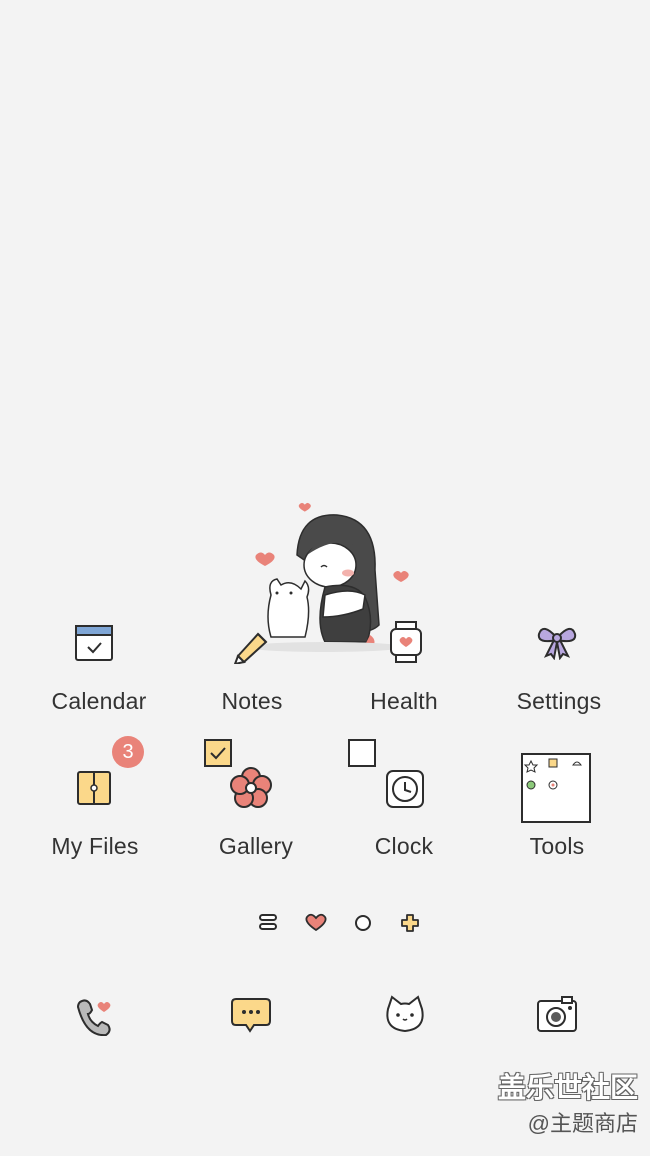  I want to click on menu-lines-icon, so click(268, 924).